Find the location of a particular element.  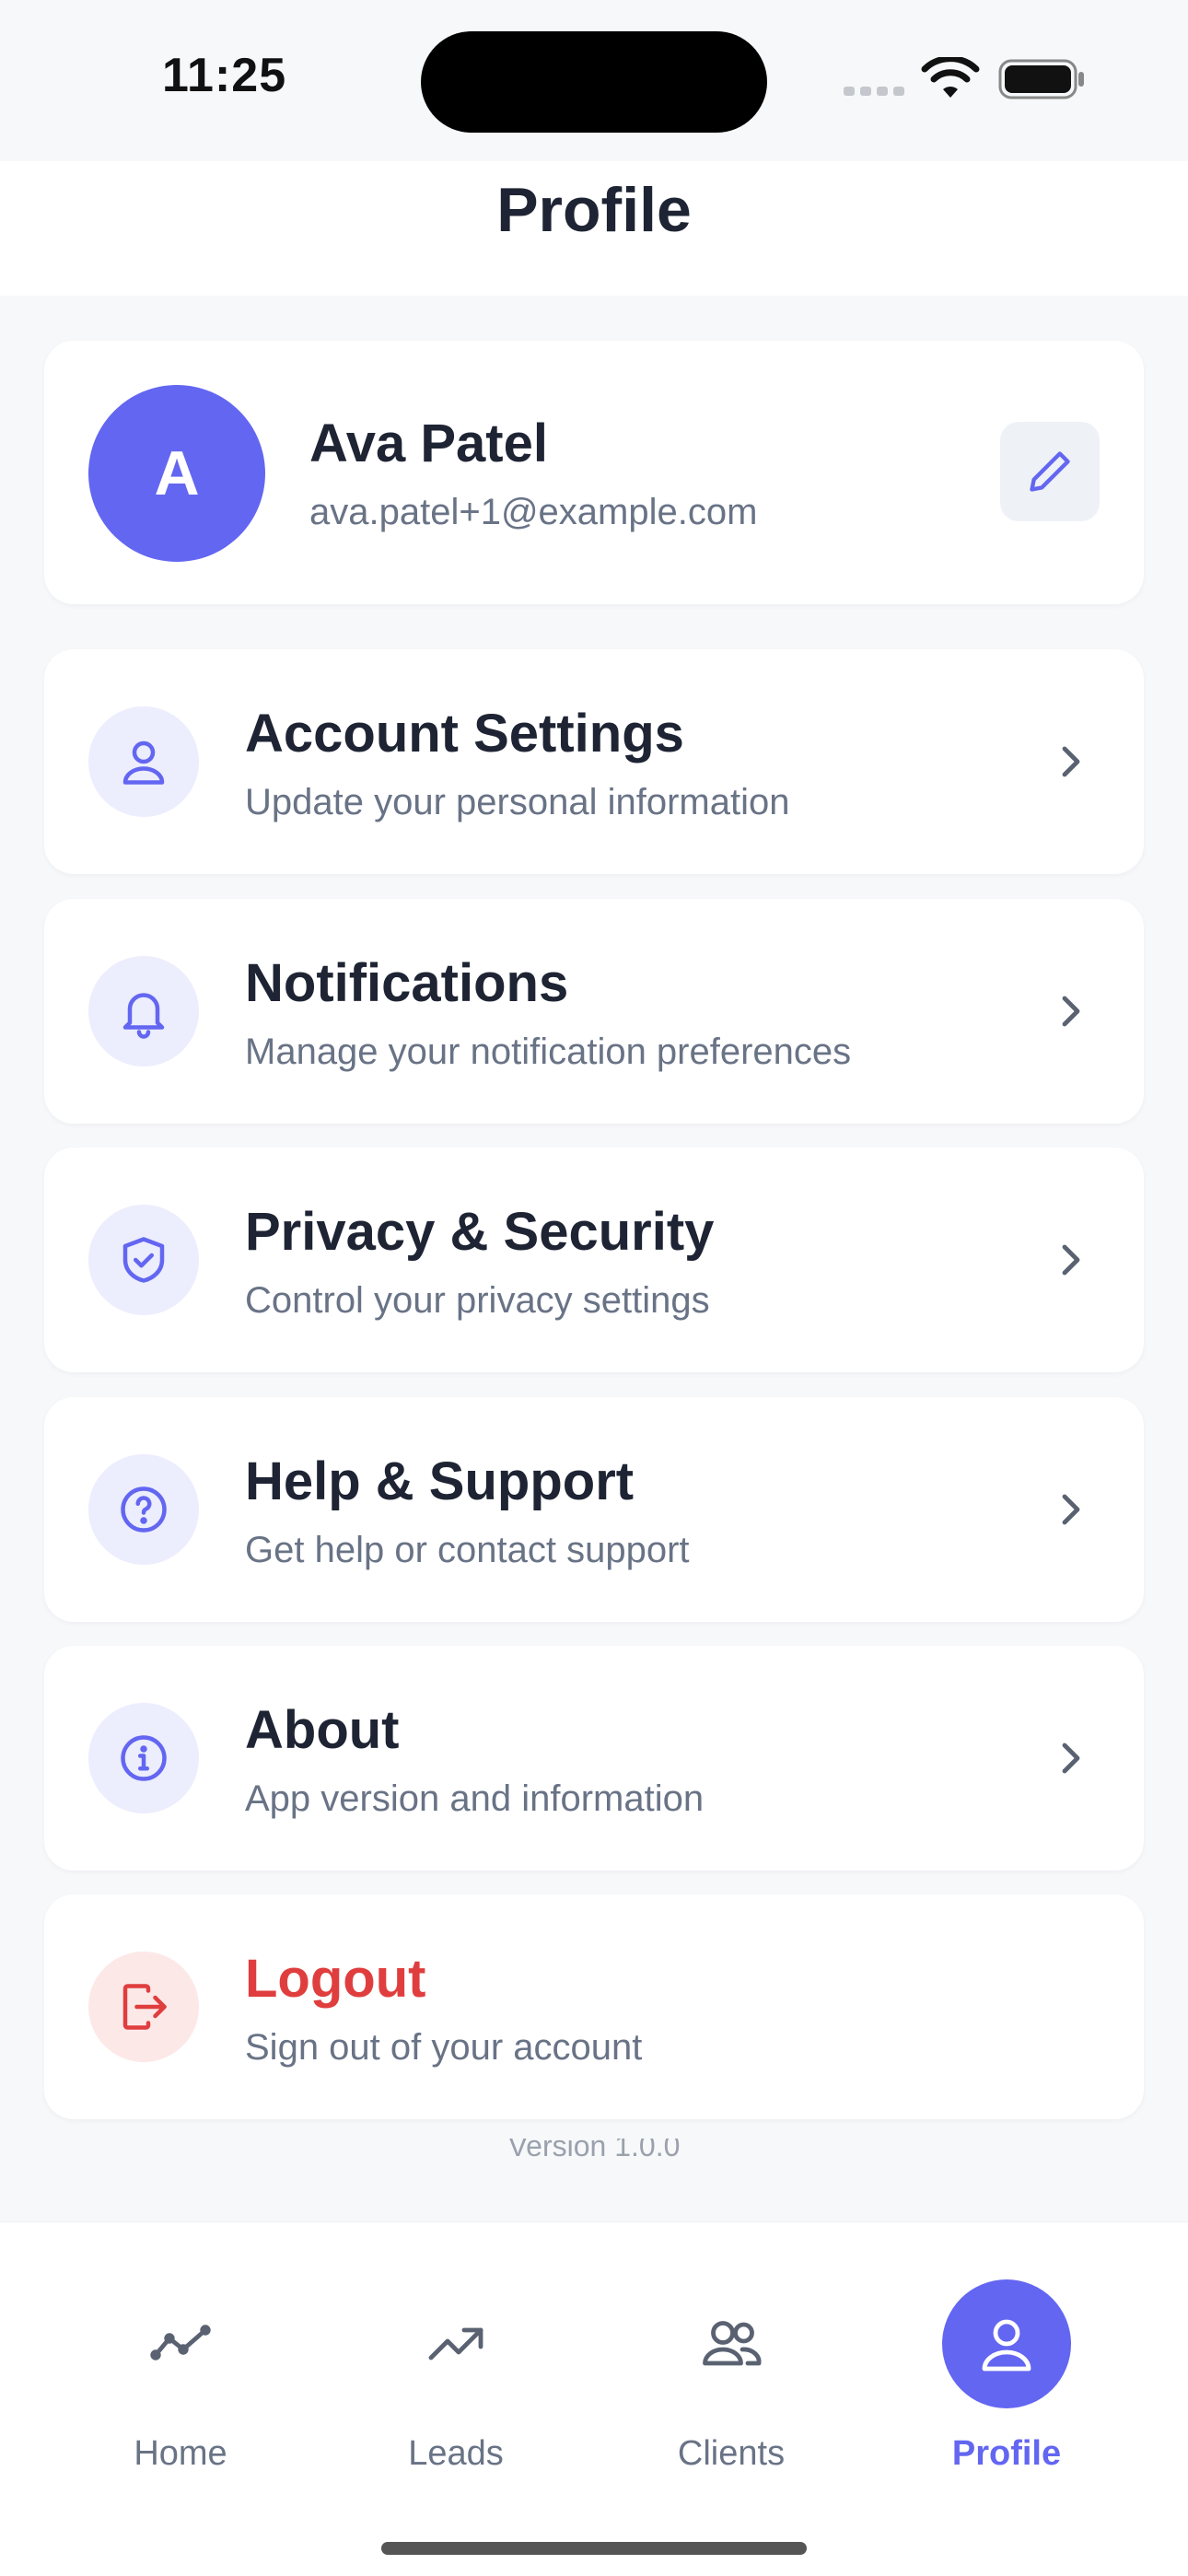

menu-item-subtitle: Manage your notification preferences is located at coordinates (548, 1052).